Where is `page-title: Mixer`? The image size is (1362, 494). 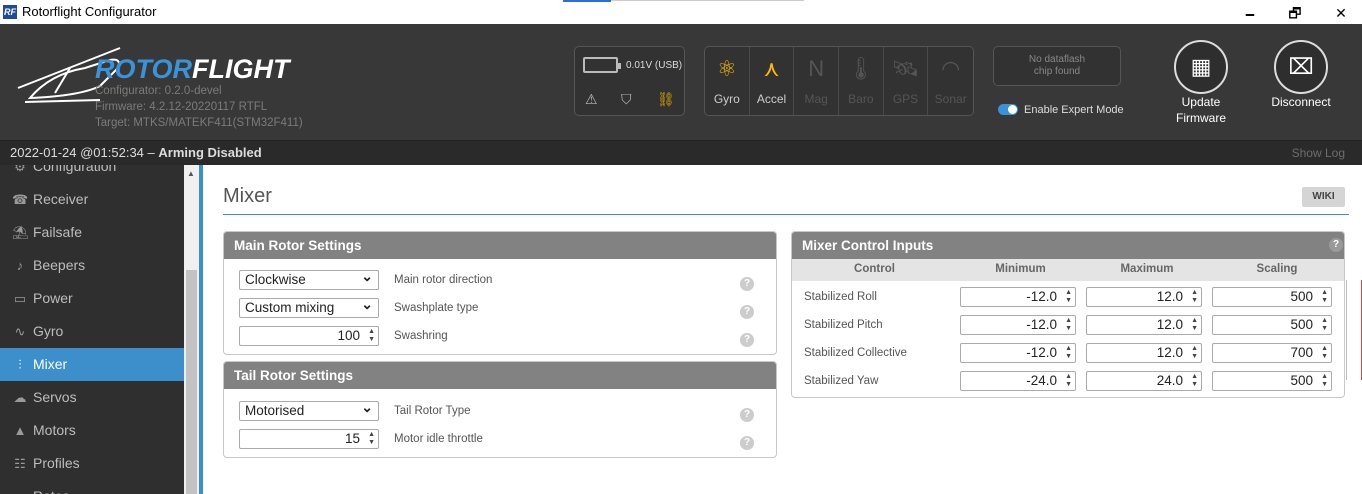 page-title: Mixer is located at coordinates (247, 196).